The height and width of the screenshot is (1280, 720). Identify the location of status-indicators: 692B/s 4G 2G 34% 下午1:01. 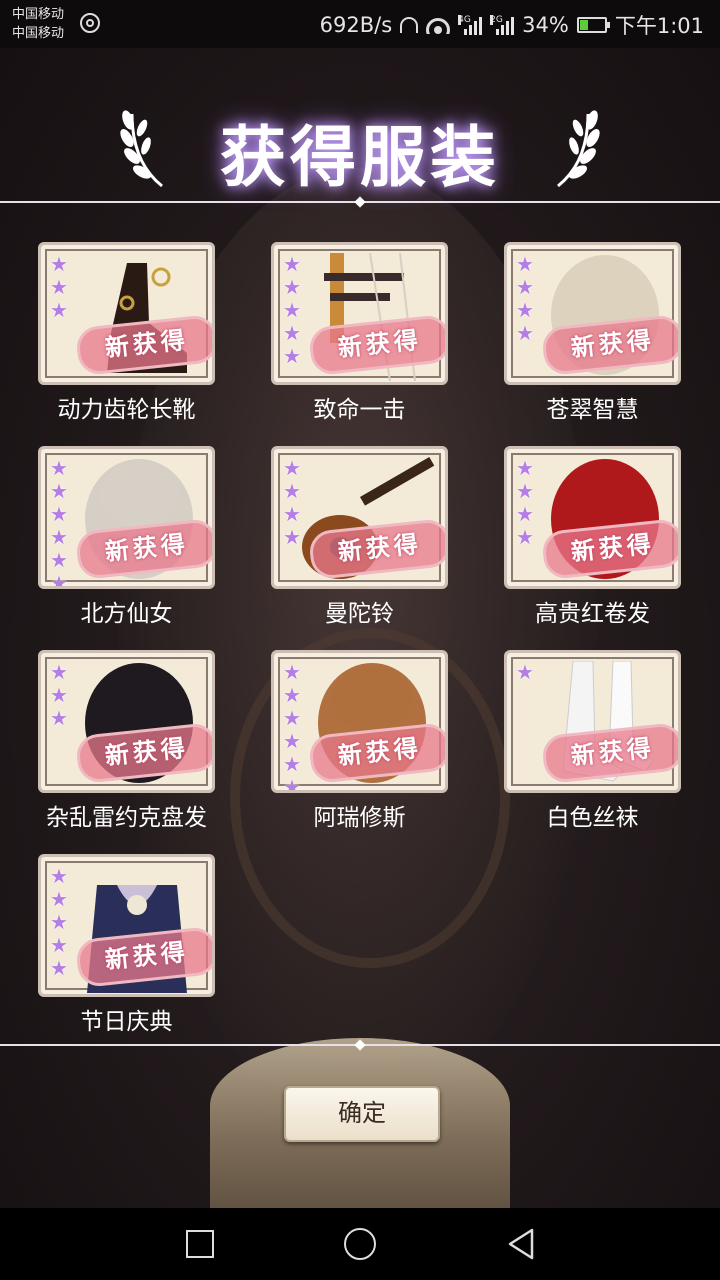
(512, 25).